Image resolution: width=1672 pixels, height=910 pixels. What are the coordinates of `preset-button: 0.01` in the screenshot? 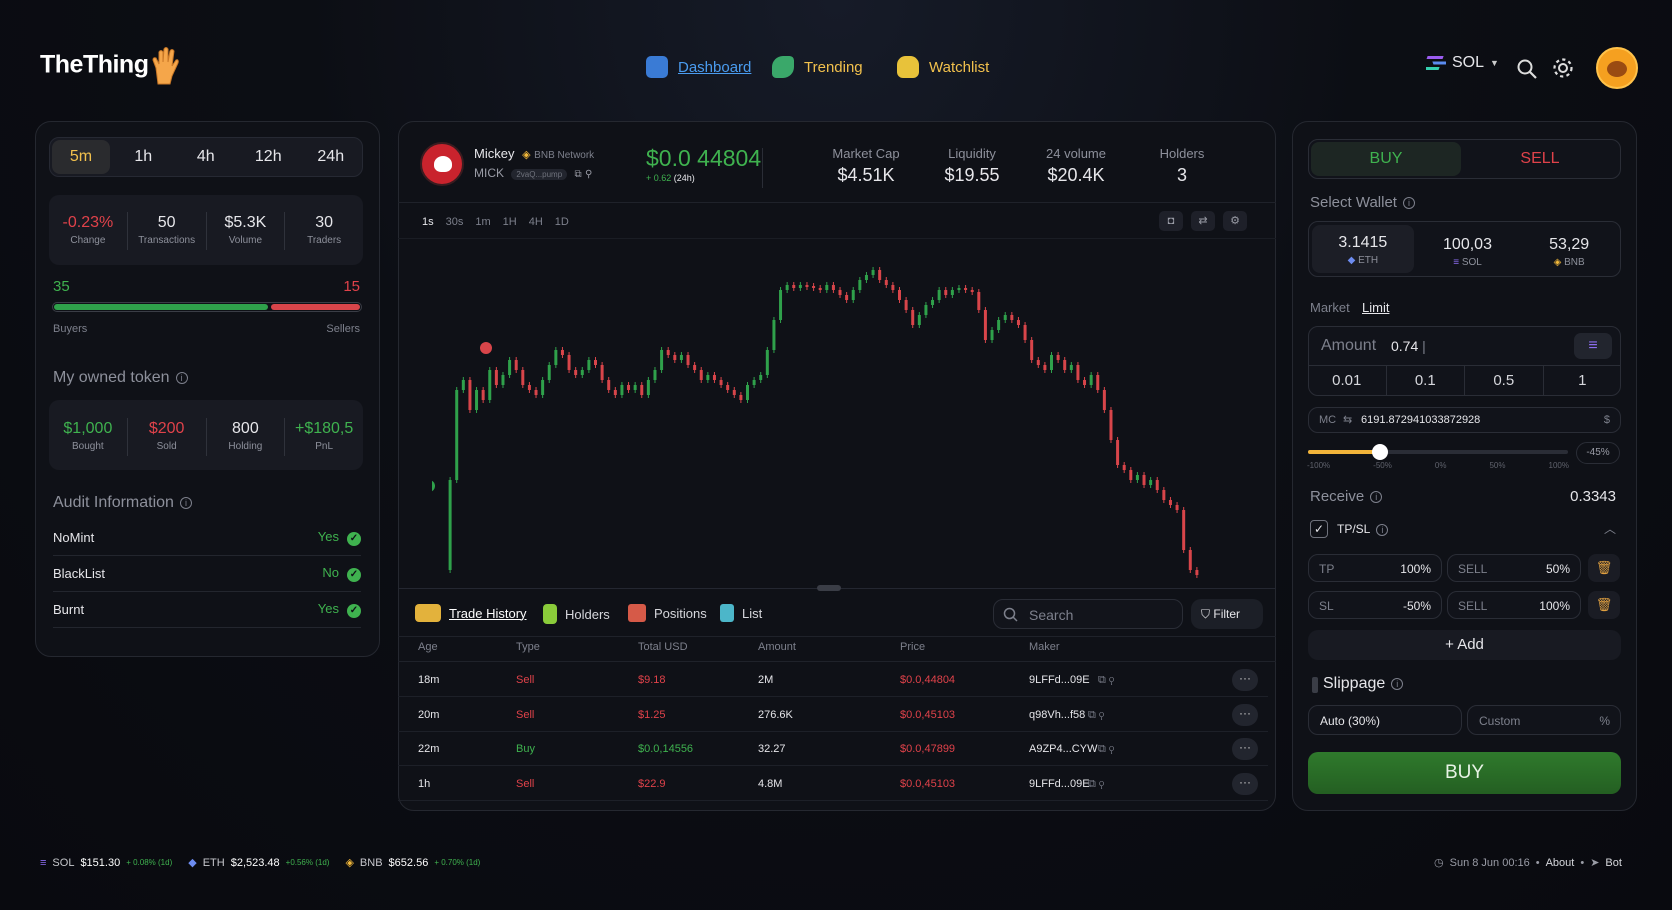 It's located at (1347, 381).